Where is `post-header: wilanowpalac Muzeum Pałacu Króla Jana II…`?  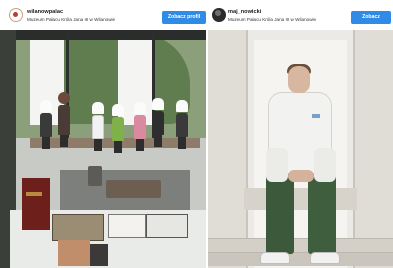 post-header: wilanowpalac Muzeum Pałacu Króla Jana II… is located at coordinates (103, 14).